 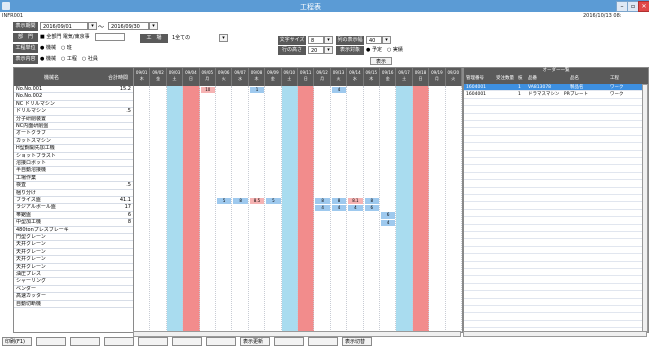 I want to click on machine-row: 480tonプレスブレーキ, so click(x=73, y=230).